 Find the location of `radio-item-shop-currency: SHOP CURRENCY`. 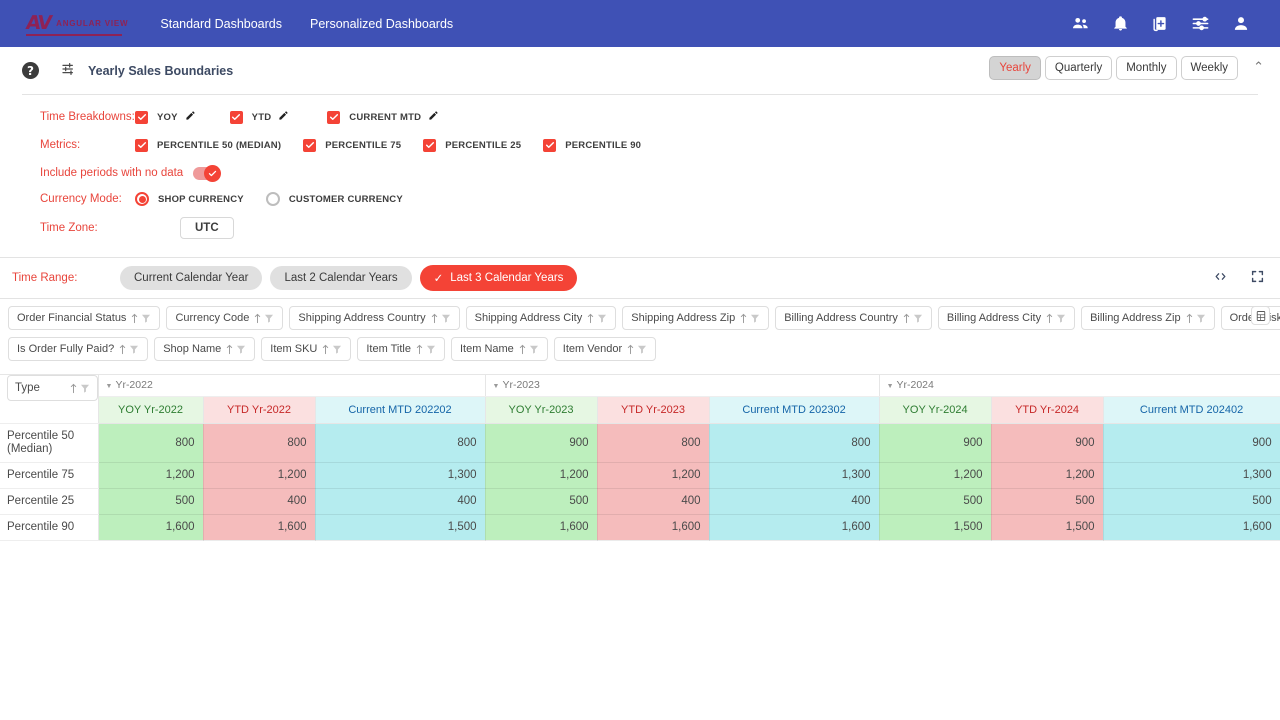

radio-item-shop-currency: SHOP CURRENCY is located at coordinates (189, 199).